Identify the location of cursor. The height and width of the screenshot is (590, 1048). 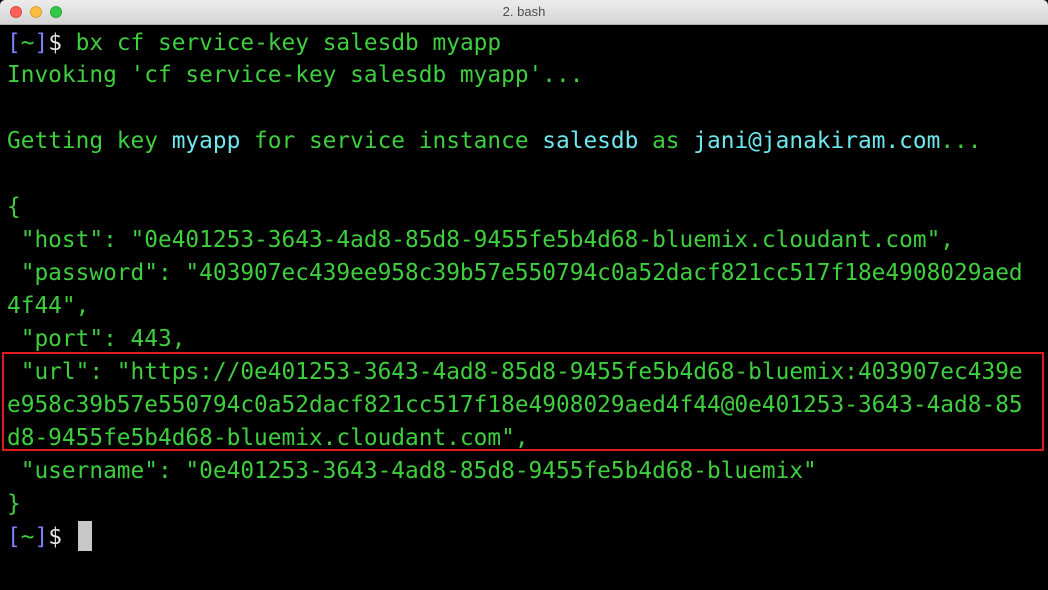
(84, 536).